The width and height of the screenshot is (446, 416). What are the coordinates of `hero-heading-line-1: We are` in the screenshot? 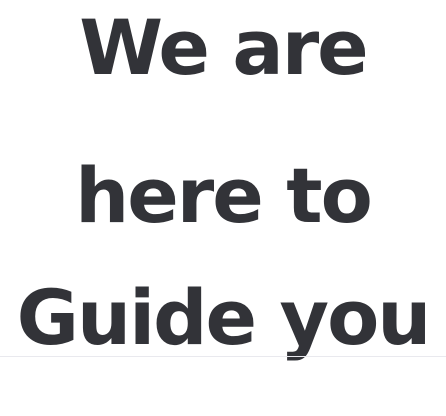 It's located at (223, 47).